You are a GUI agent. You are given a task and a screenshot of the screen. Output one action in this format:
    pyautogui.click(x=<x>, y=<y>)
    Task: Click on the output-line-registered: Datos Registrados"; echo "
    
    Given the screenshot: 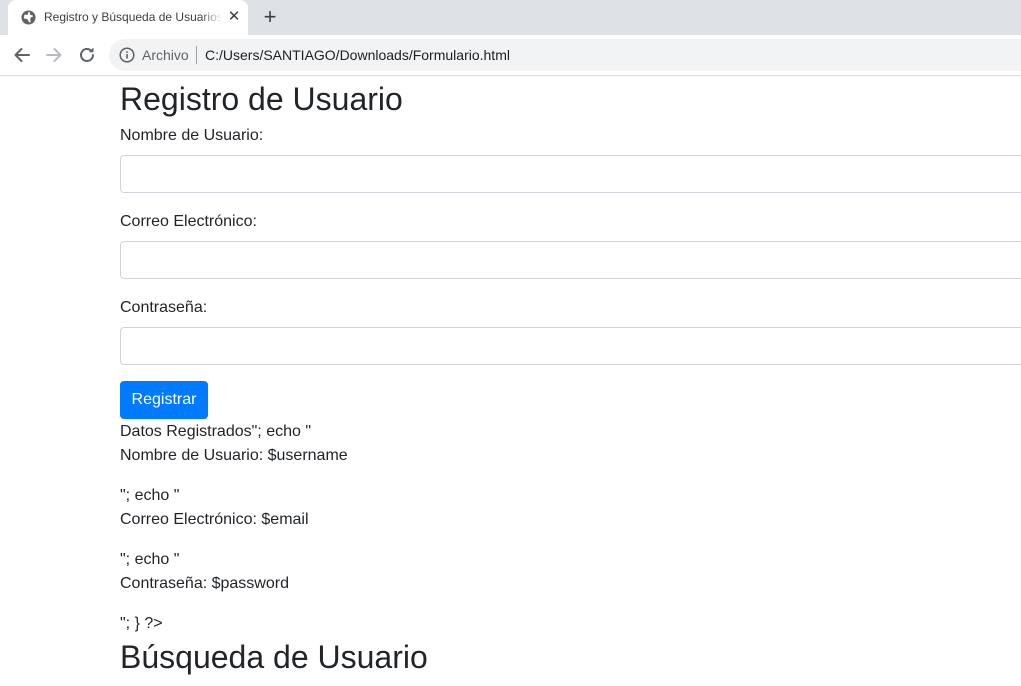 What is the action you would take?
    pyautogui.click(x=216, y=431)
    